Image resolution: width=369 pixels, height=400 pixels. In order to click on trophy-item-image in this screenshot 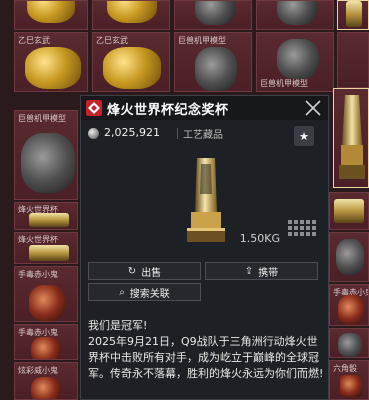, I will do `click(206, 200)`.